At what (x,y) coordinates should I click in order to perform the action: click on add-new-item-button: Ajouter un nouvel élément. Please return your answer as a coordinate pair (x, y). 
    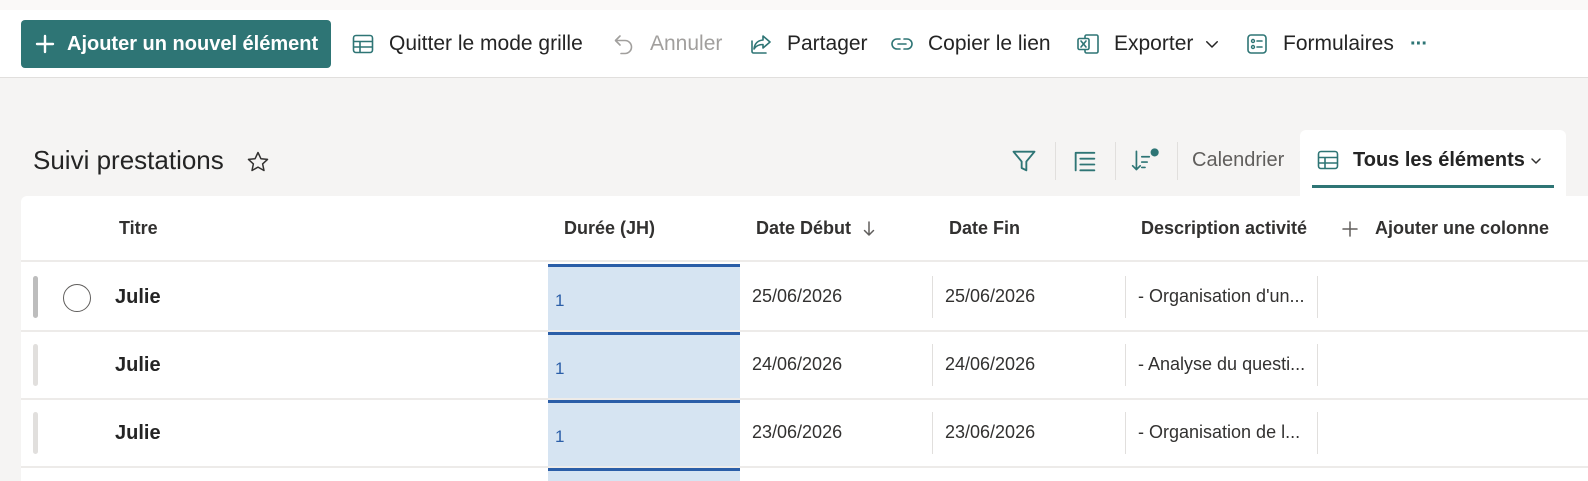
    Looking at the image, I should click on (176, 44).